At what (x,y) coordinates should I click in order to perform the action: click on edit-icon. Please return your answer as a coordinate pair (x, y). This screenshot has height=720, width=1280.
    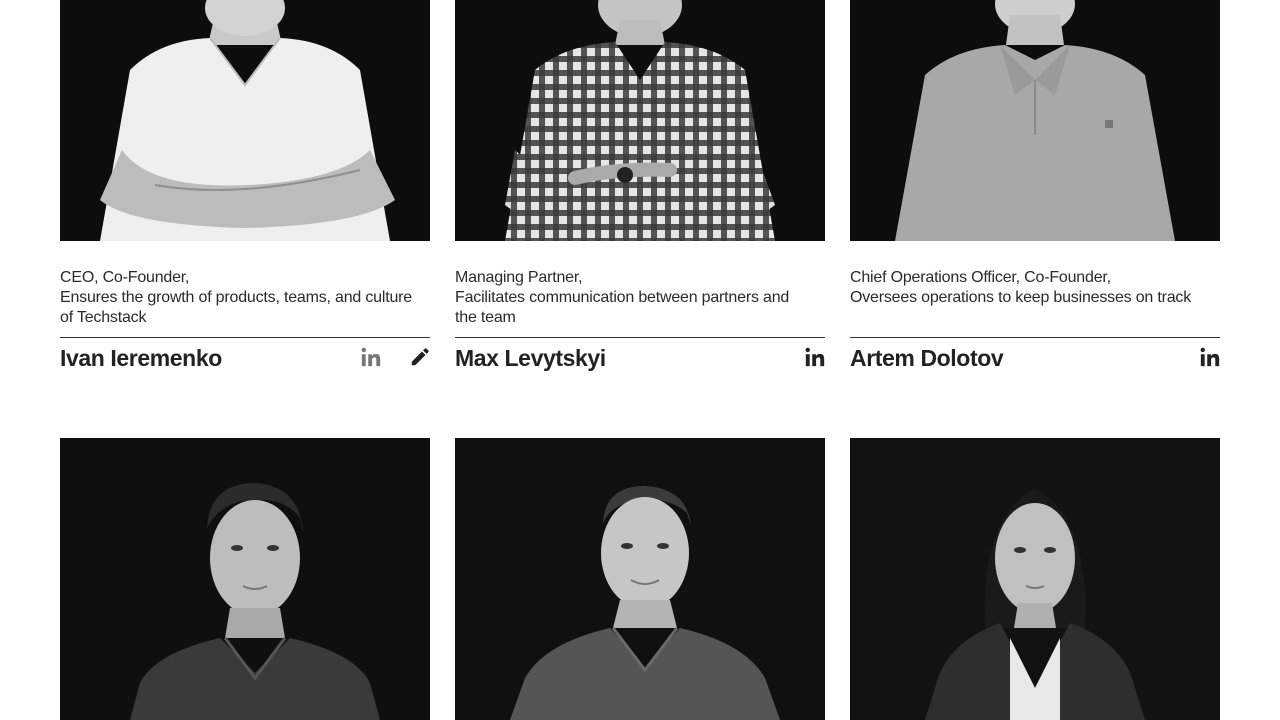
    Looking at the image, I should click on (420, 357).